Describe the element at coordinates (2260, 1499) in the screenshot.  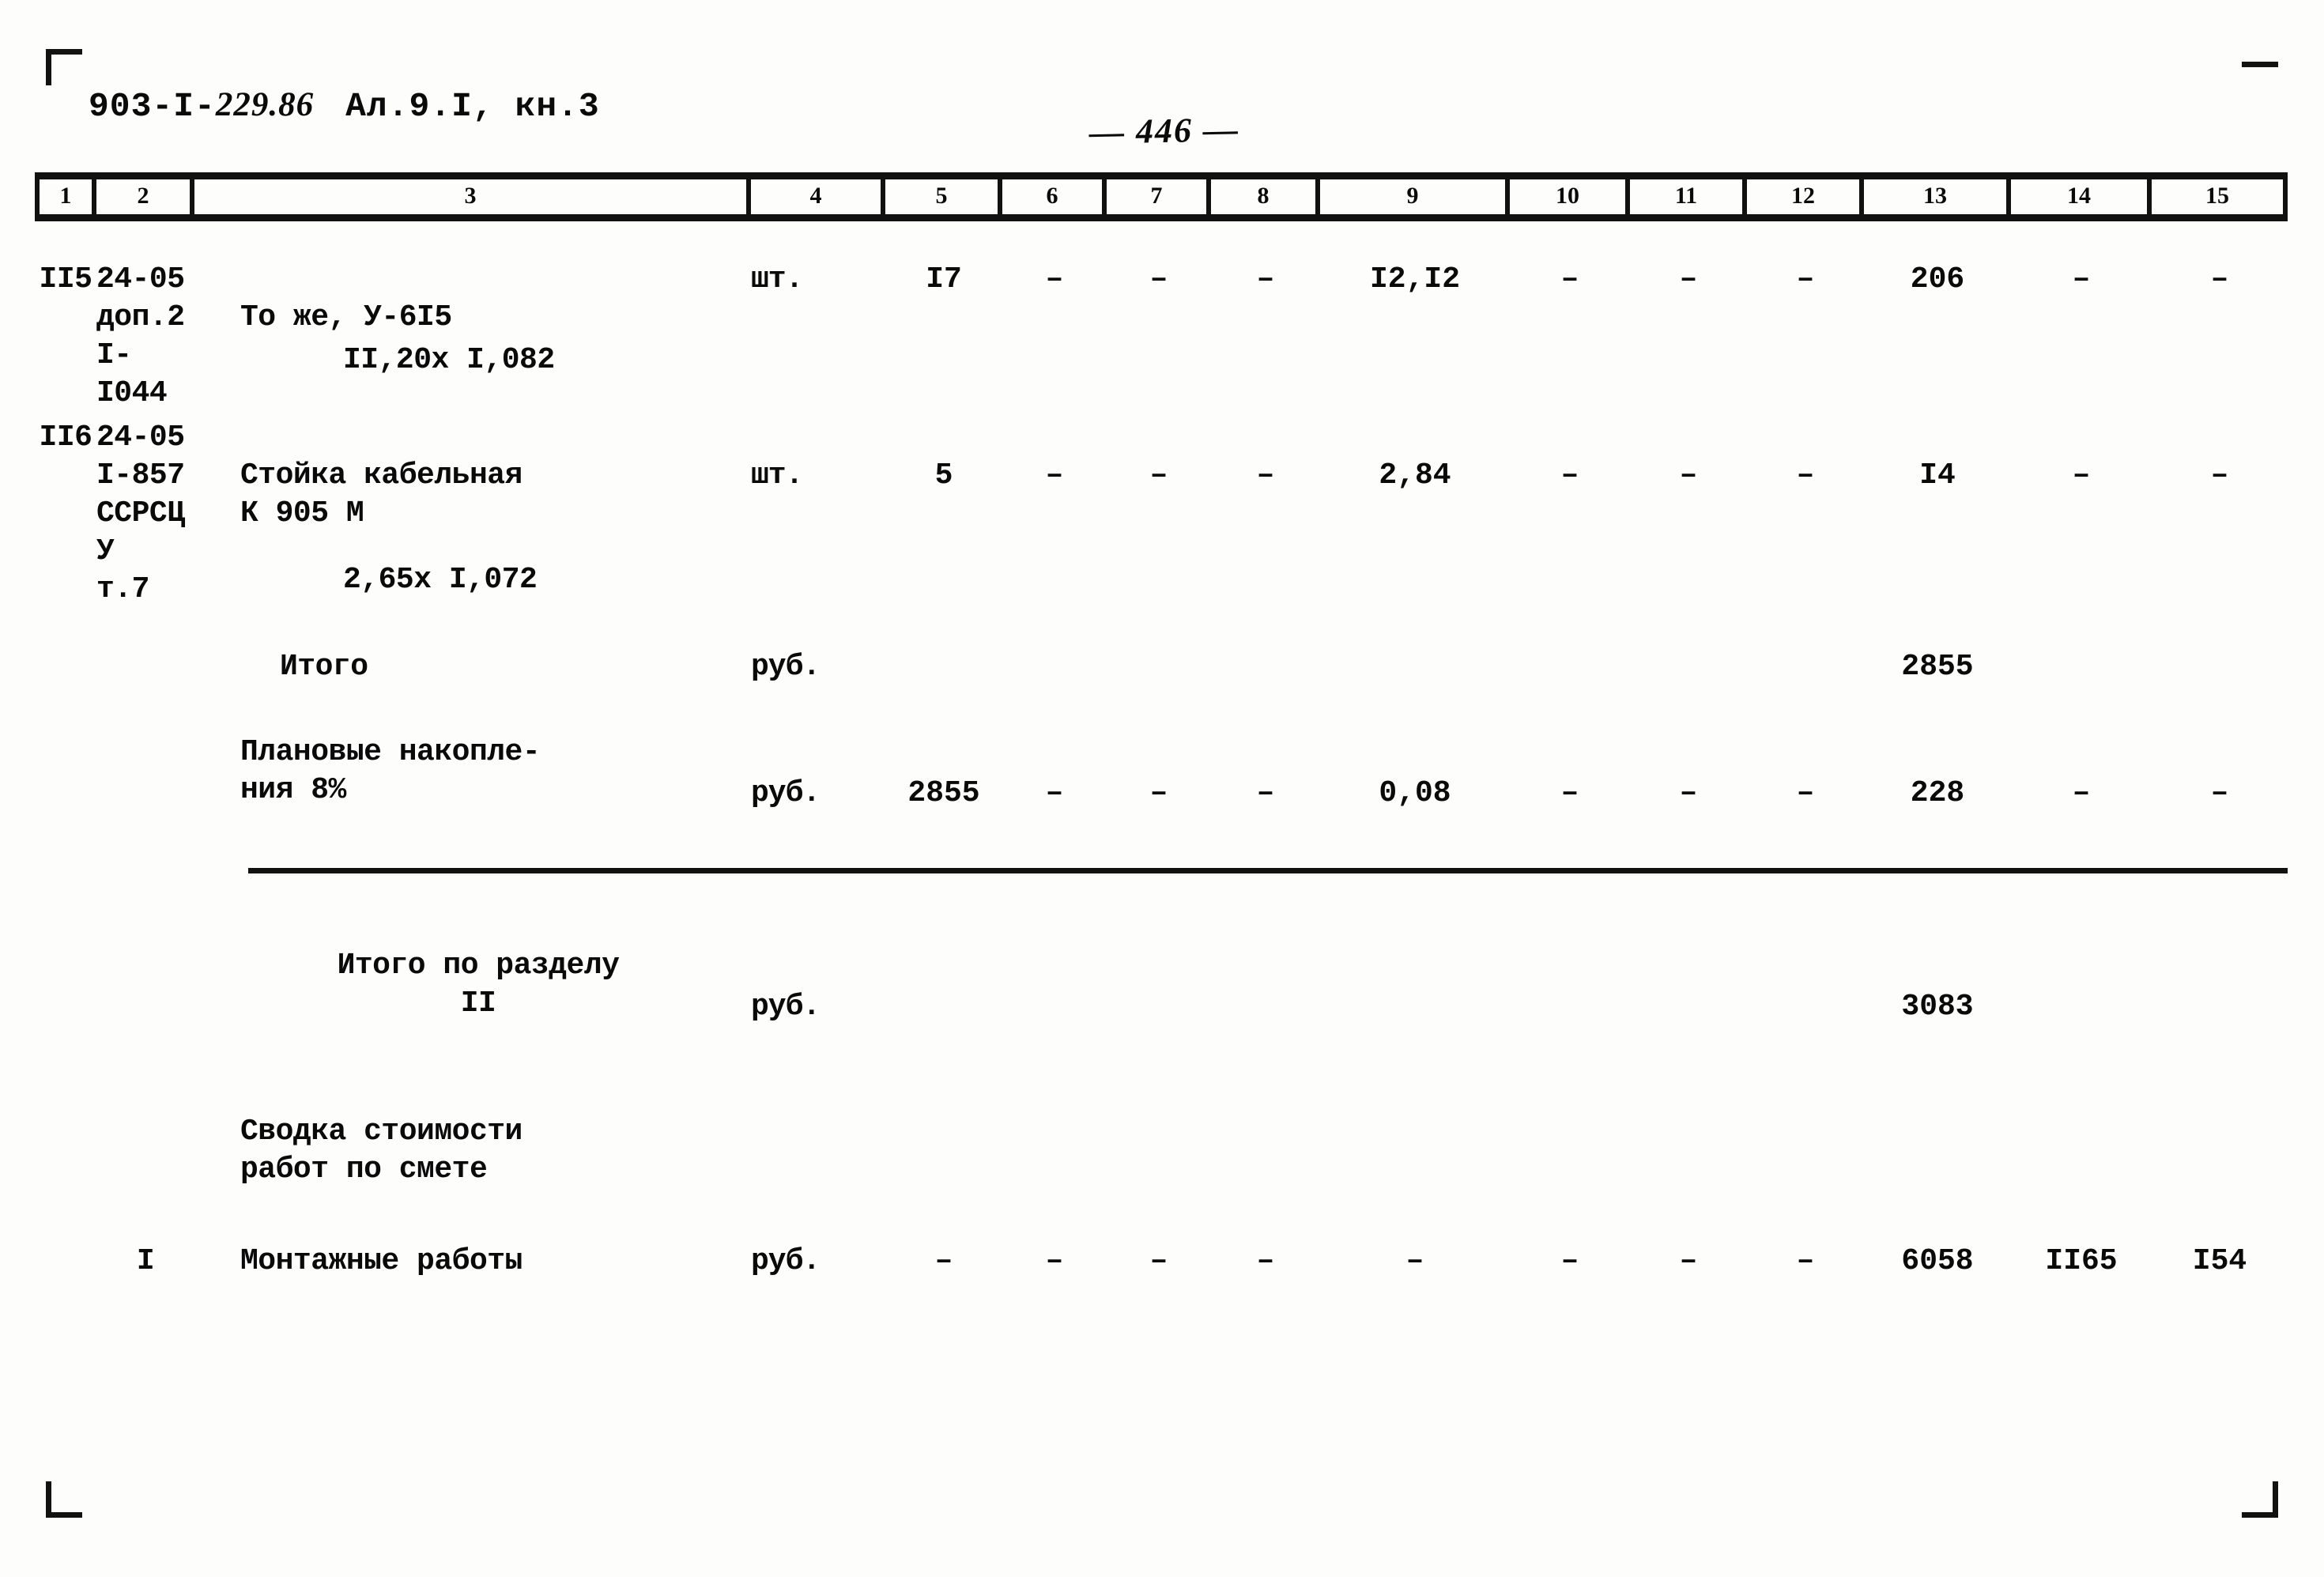
I see `crop-mark-bottom-right-icon` at that location.